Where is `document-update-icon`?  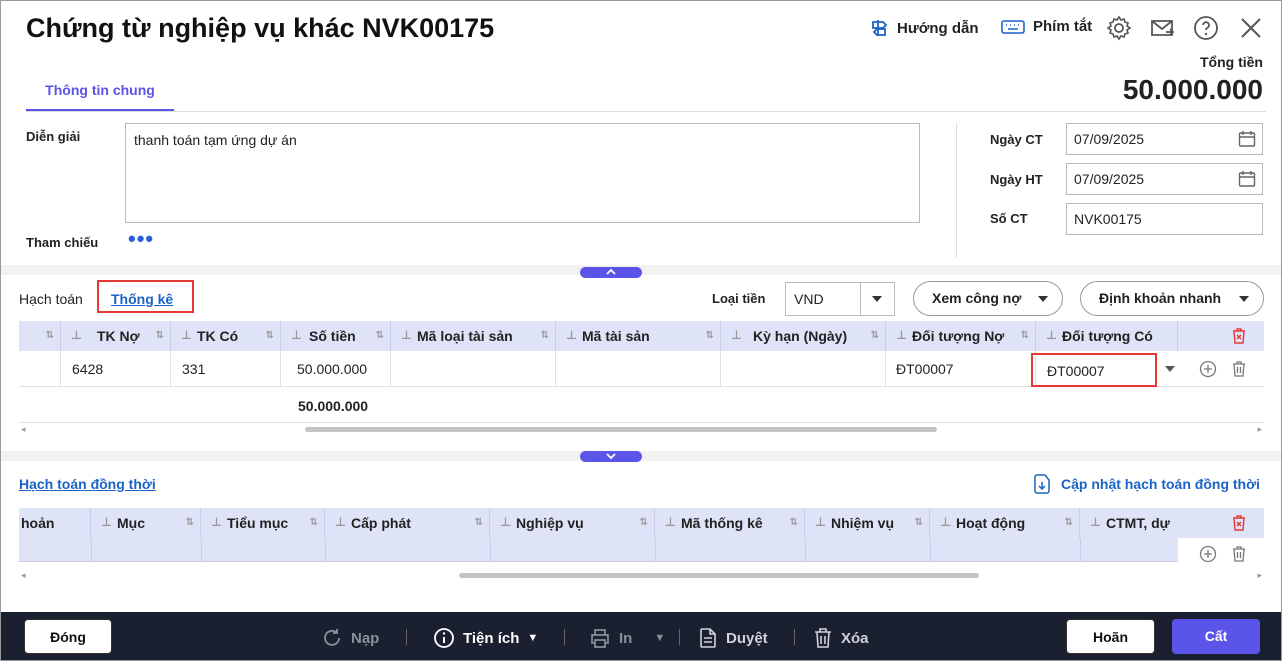 document-update-icon is located at coordinates (1042, 484).